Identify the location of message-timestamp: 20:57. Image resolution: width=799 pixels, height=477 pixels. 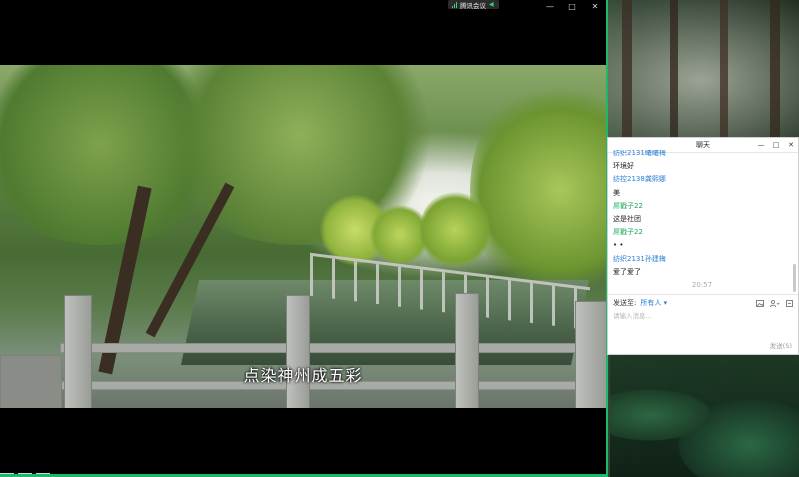
(702, 284).